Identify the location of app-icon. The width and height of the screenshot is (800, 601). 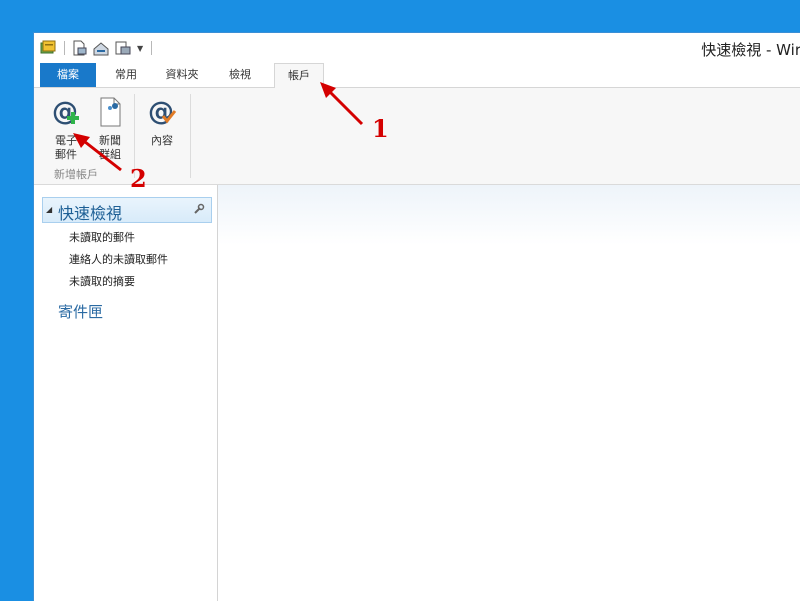
(48, 48).